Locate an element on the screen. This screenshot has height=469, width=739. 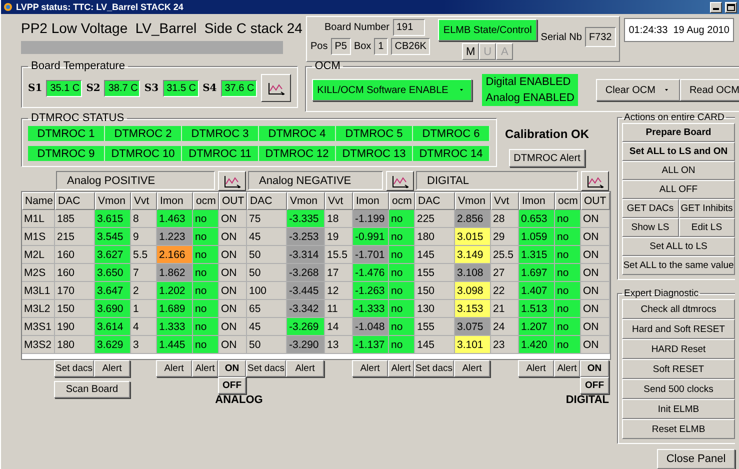
table-cell: 160 is located at coordinates (75, 273).